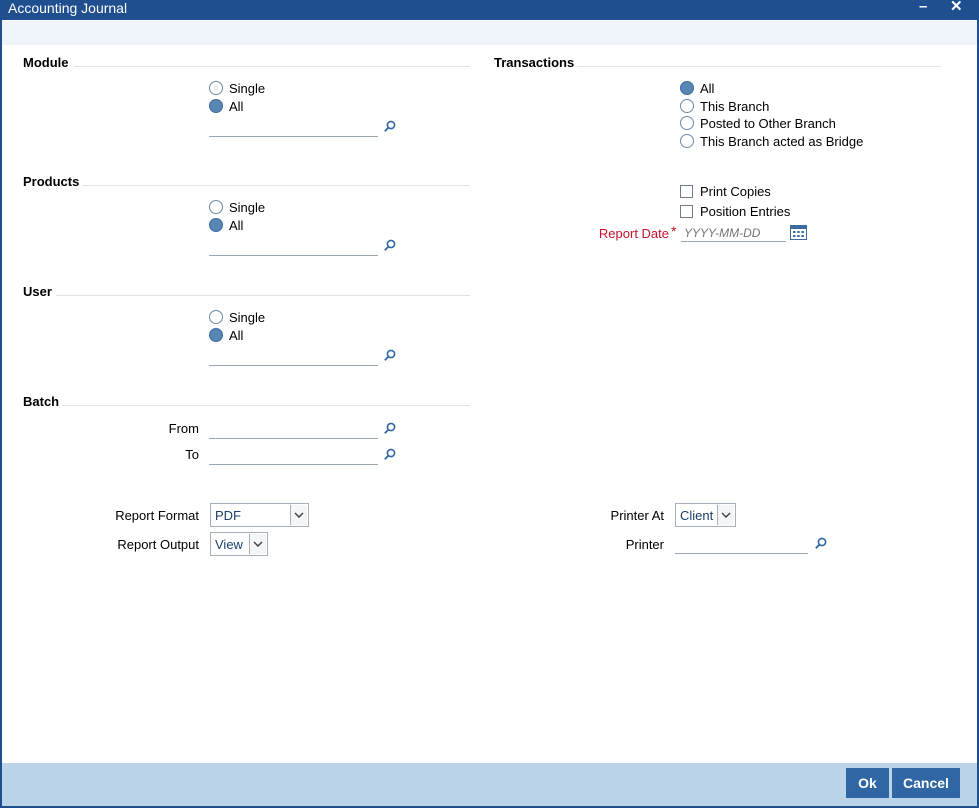  Describe the element at coordinates (923, 7) in the screenshot. I see `minimize-icon: –` at that location.